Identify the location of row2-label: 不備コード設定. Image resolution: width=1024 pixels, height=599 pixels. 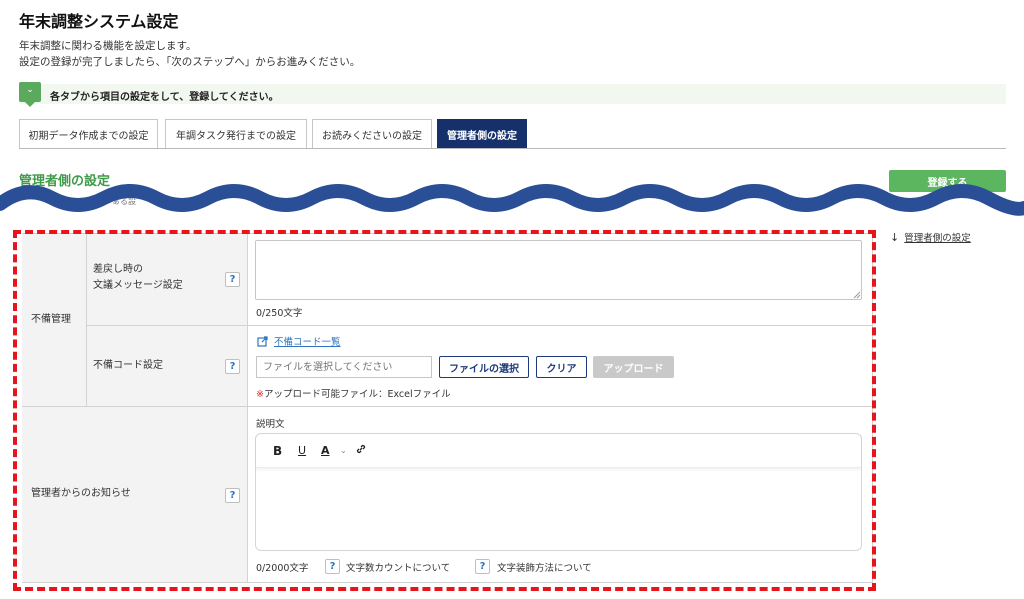
(128, 365).